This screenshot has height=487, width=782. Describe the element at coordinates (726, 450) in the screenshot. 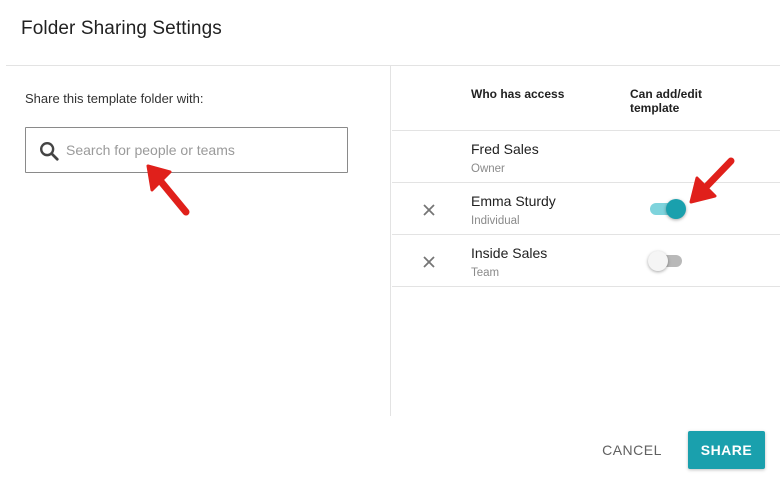

I see `share-button: SHARE` at that location.